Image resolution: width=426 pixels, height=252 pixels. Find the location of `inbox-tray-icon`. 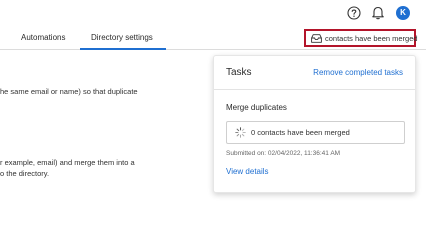

inbox-tray-icon is located at coordinates (316, 38).